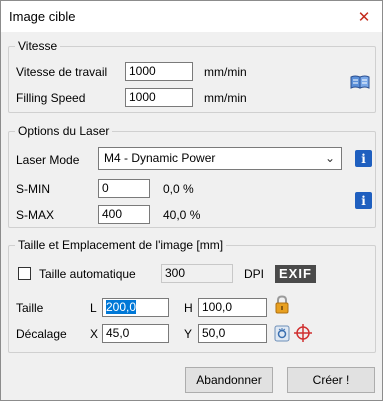 Image resolution: width=383 pixels, height=401 pixels. I want to click on laser-mode-select: M4 - Dynamic Power ⌄, so click(220, 158).